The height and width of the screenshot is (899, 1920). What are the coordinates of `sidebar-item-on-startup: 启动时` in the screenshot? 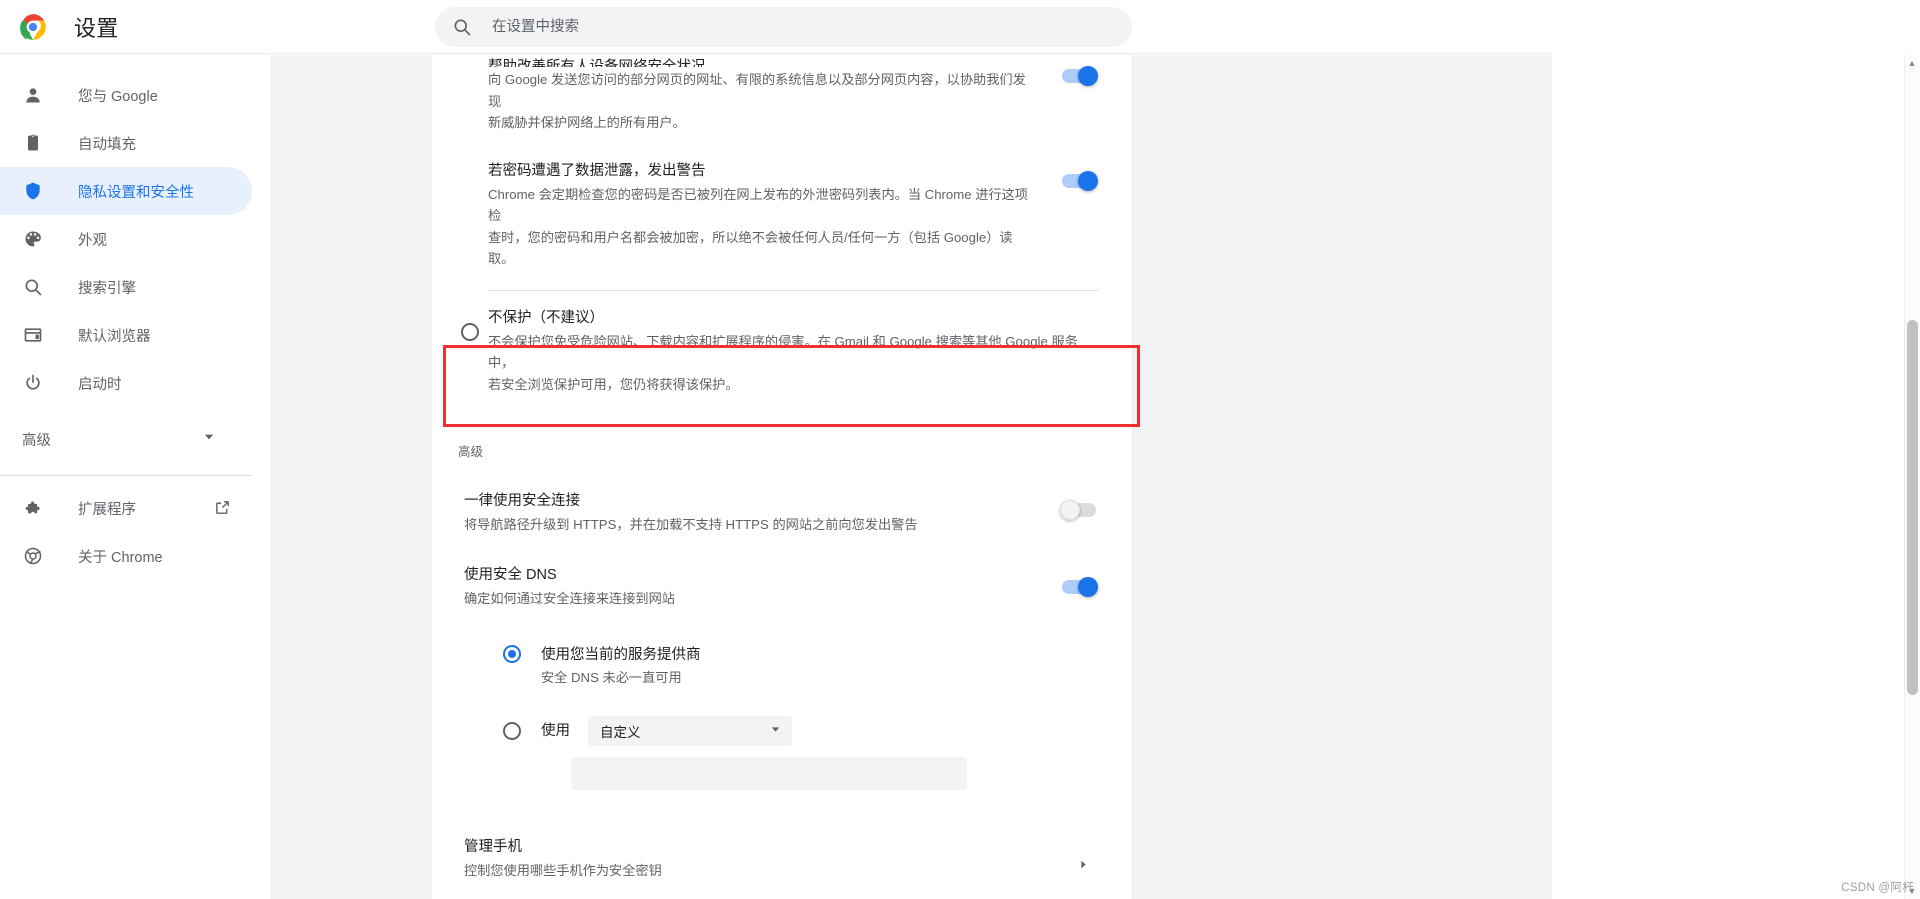 It's located at (126, 383).